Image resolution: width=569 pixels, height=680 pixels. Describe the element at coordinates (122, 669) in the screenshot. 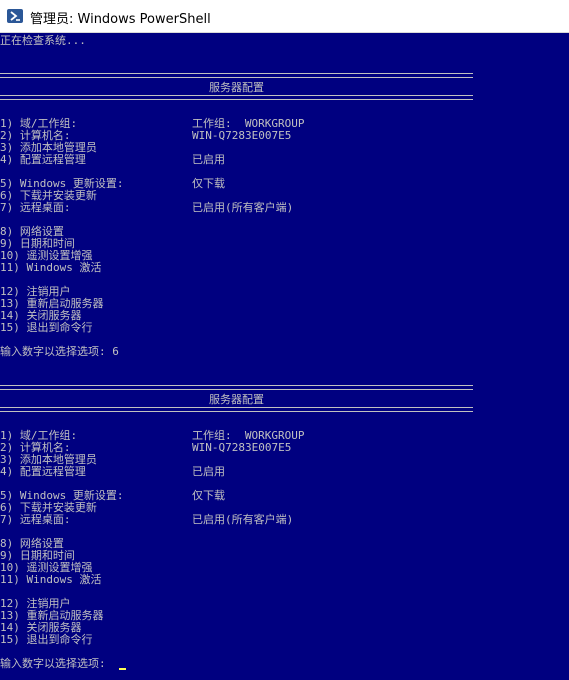

I see `text-cursor` at that location.